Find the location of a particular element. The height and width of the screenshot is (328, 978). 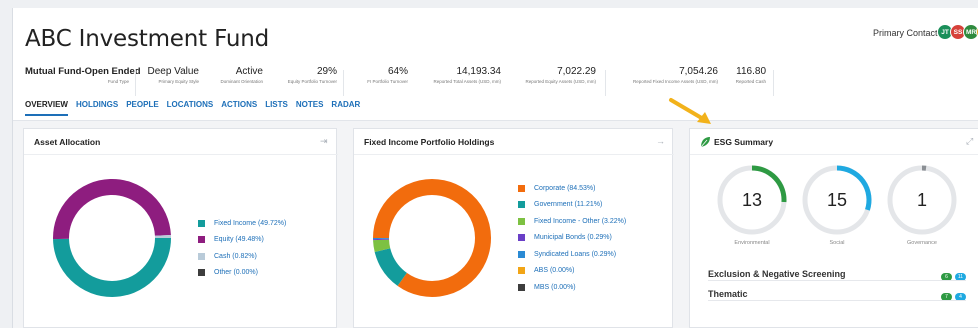

legend-item: Fixed Income (49.72%) is located at coordinates (242, 223).